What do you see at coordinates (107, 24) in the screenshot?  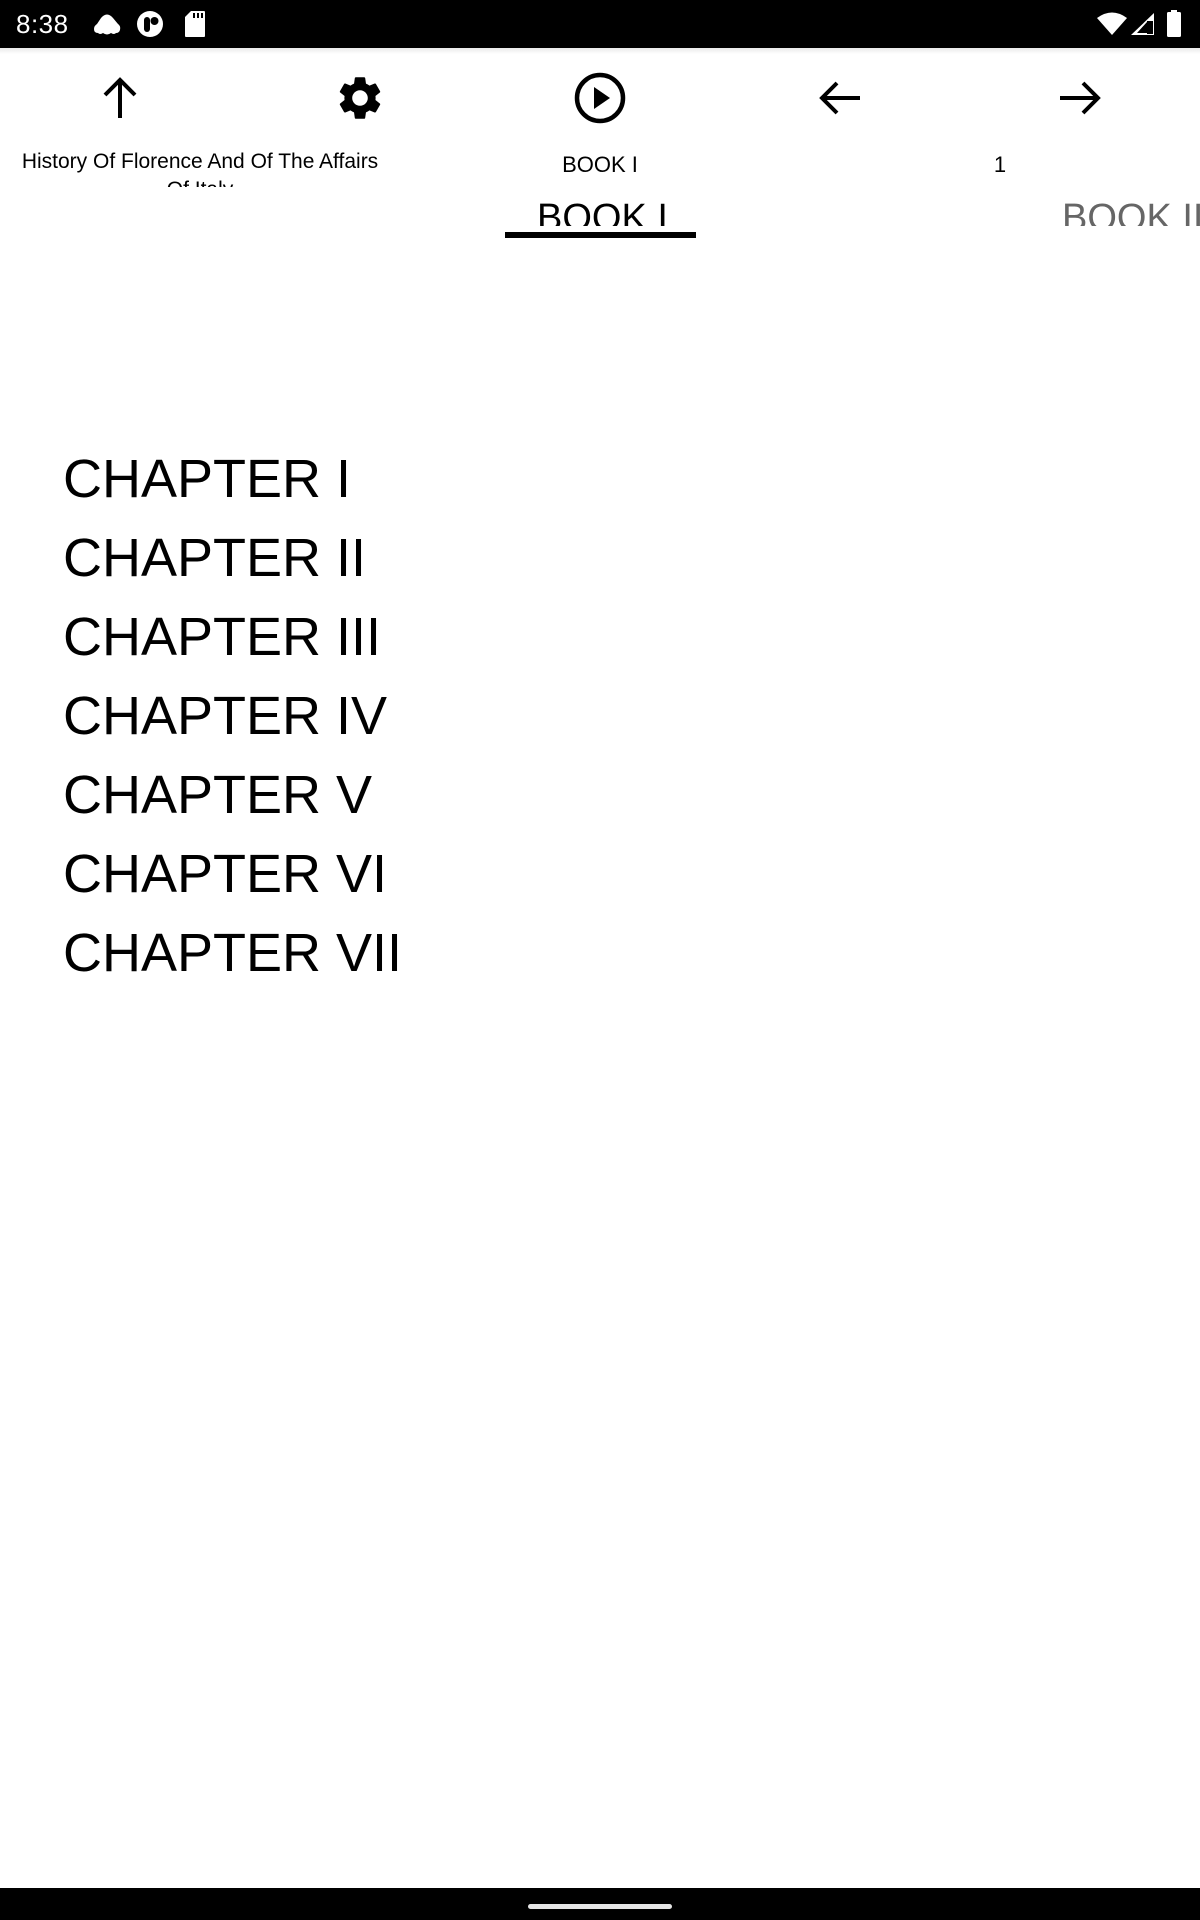 I see `cloud-car-icon` at bounding box center [107, 24].